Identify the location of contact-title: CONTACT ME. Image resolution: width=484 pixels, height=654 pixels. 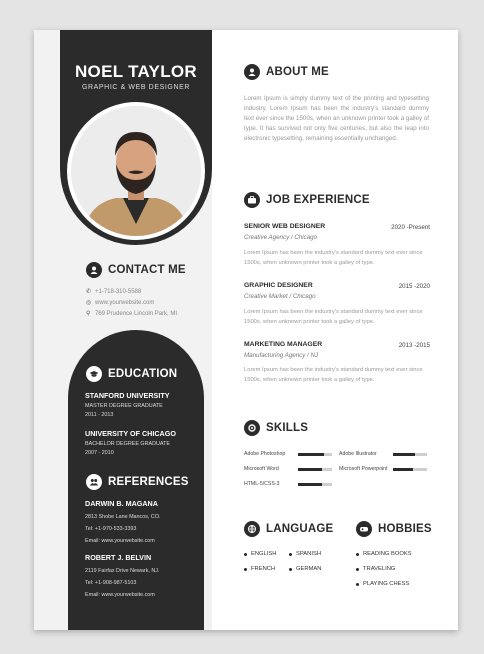
(147, 270).